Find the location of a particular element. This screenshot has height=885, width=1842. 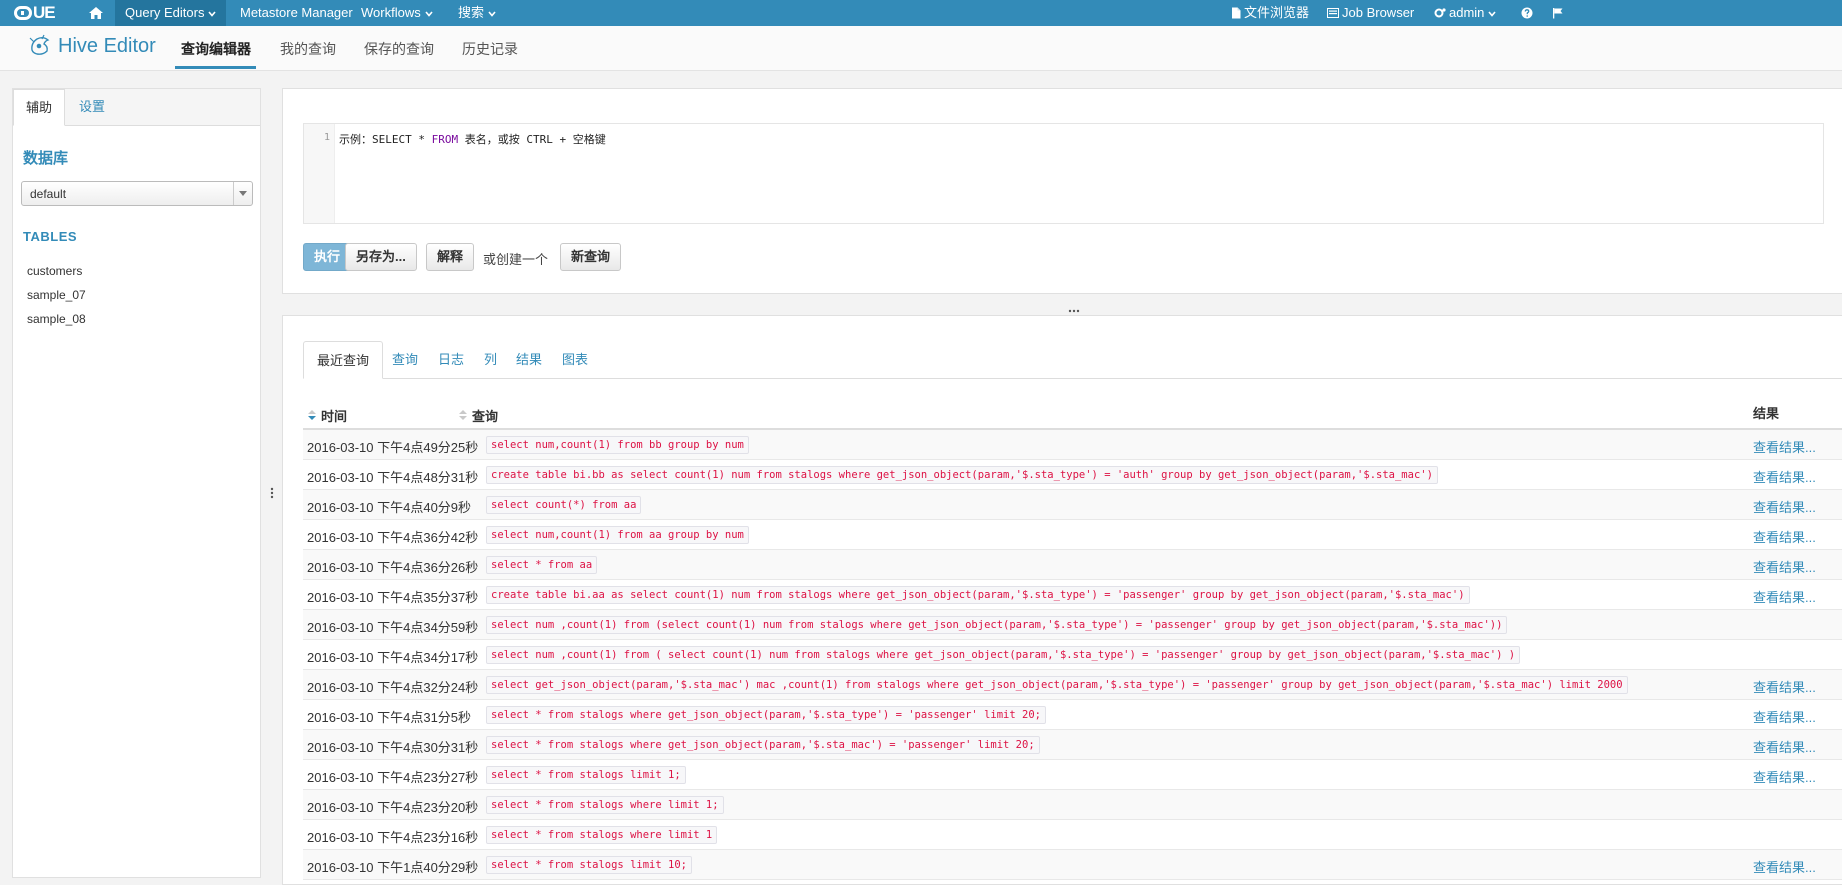

tab-saved-queries: 保存的查询 is located at coordinates (399, 49).